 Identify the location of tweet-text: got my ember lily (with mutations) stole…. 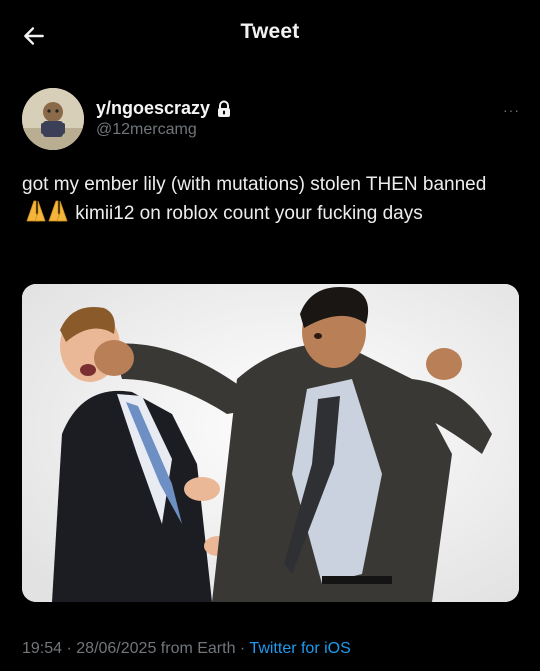
(270, 201).